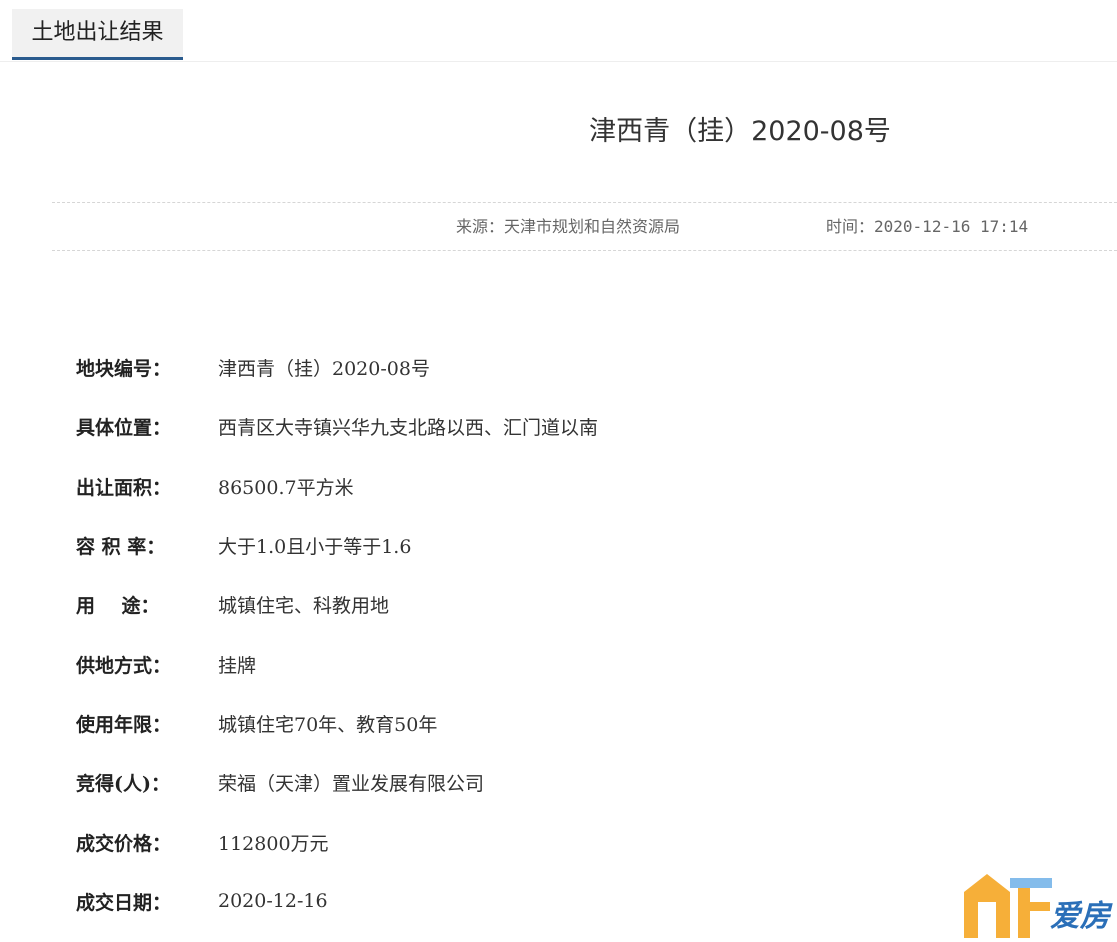  What do you see at coordinates (501, 901) in the screenshot?
I see `field-row-date: 成交日期： 2020-12-16` at bounding box center [501, 901].